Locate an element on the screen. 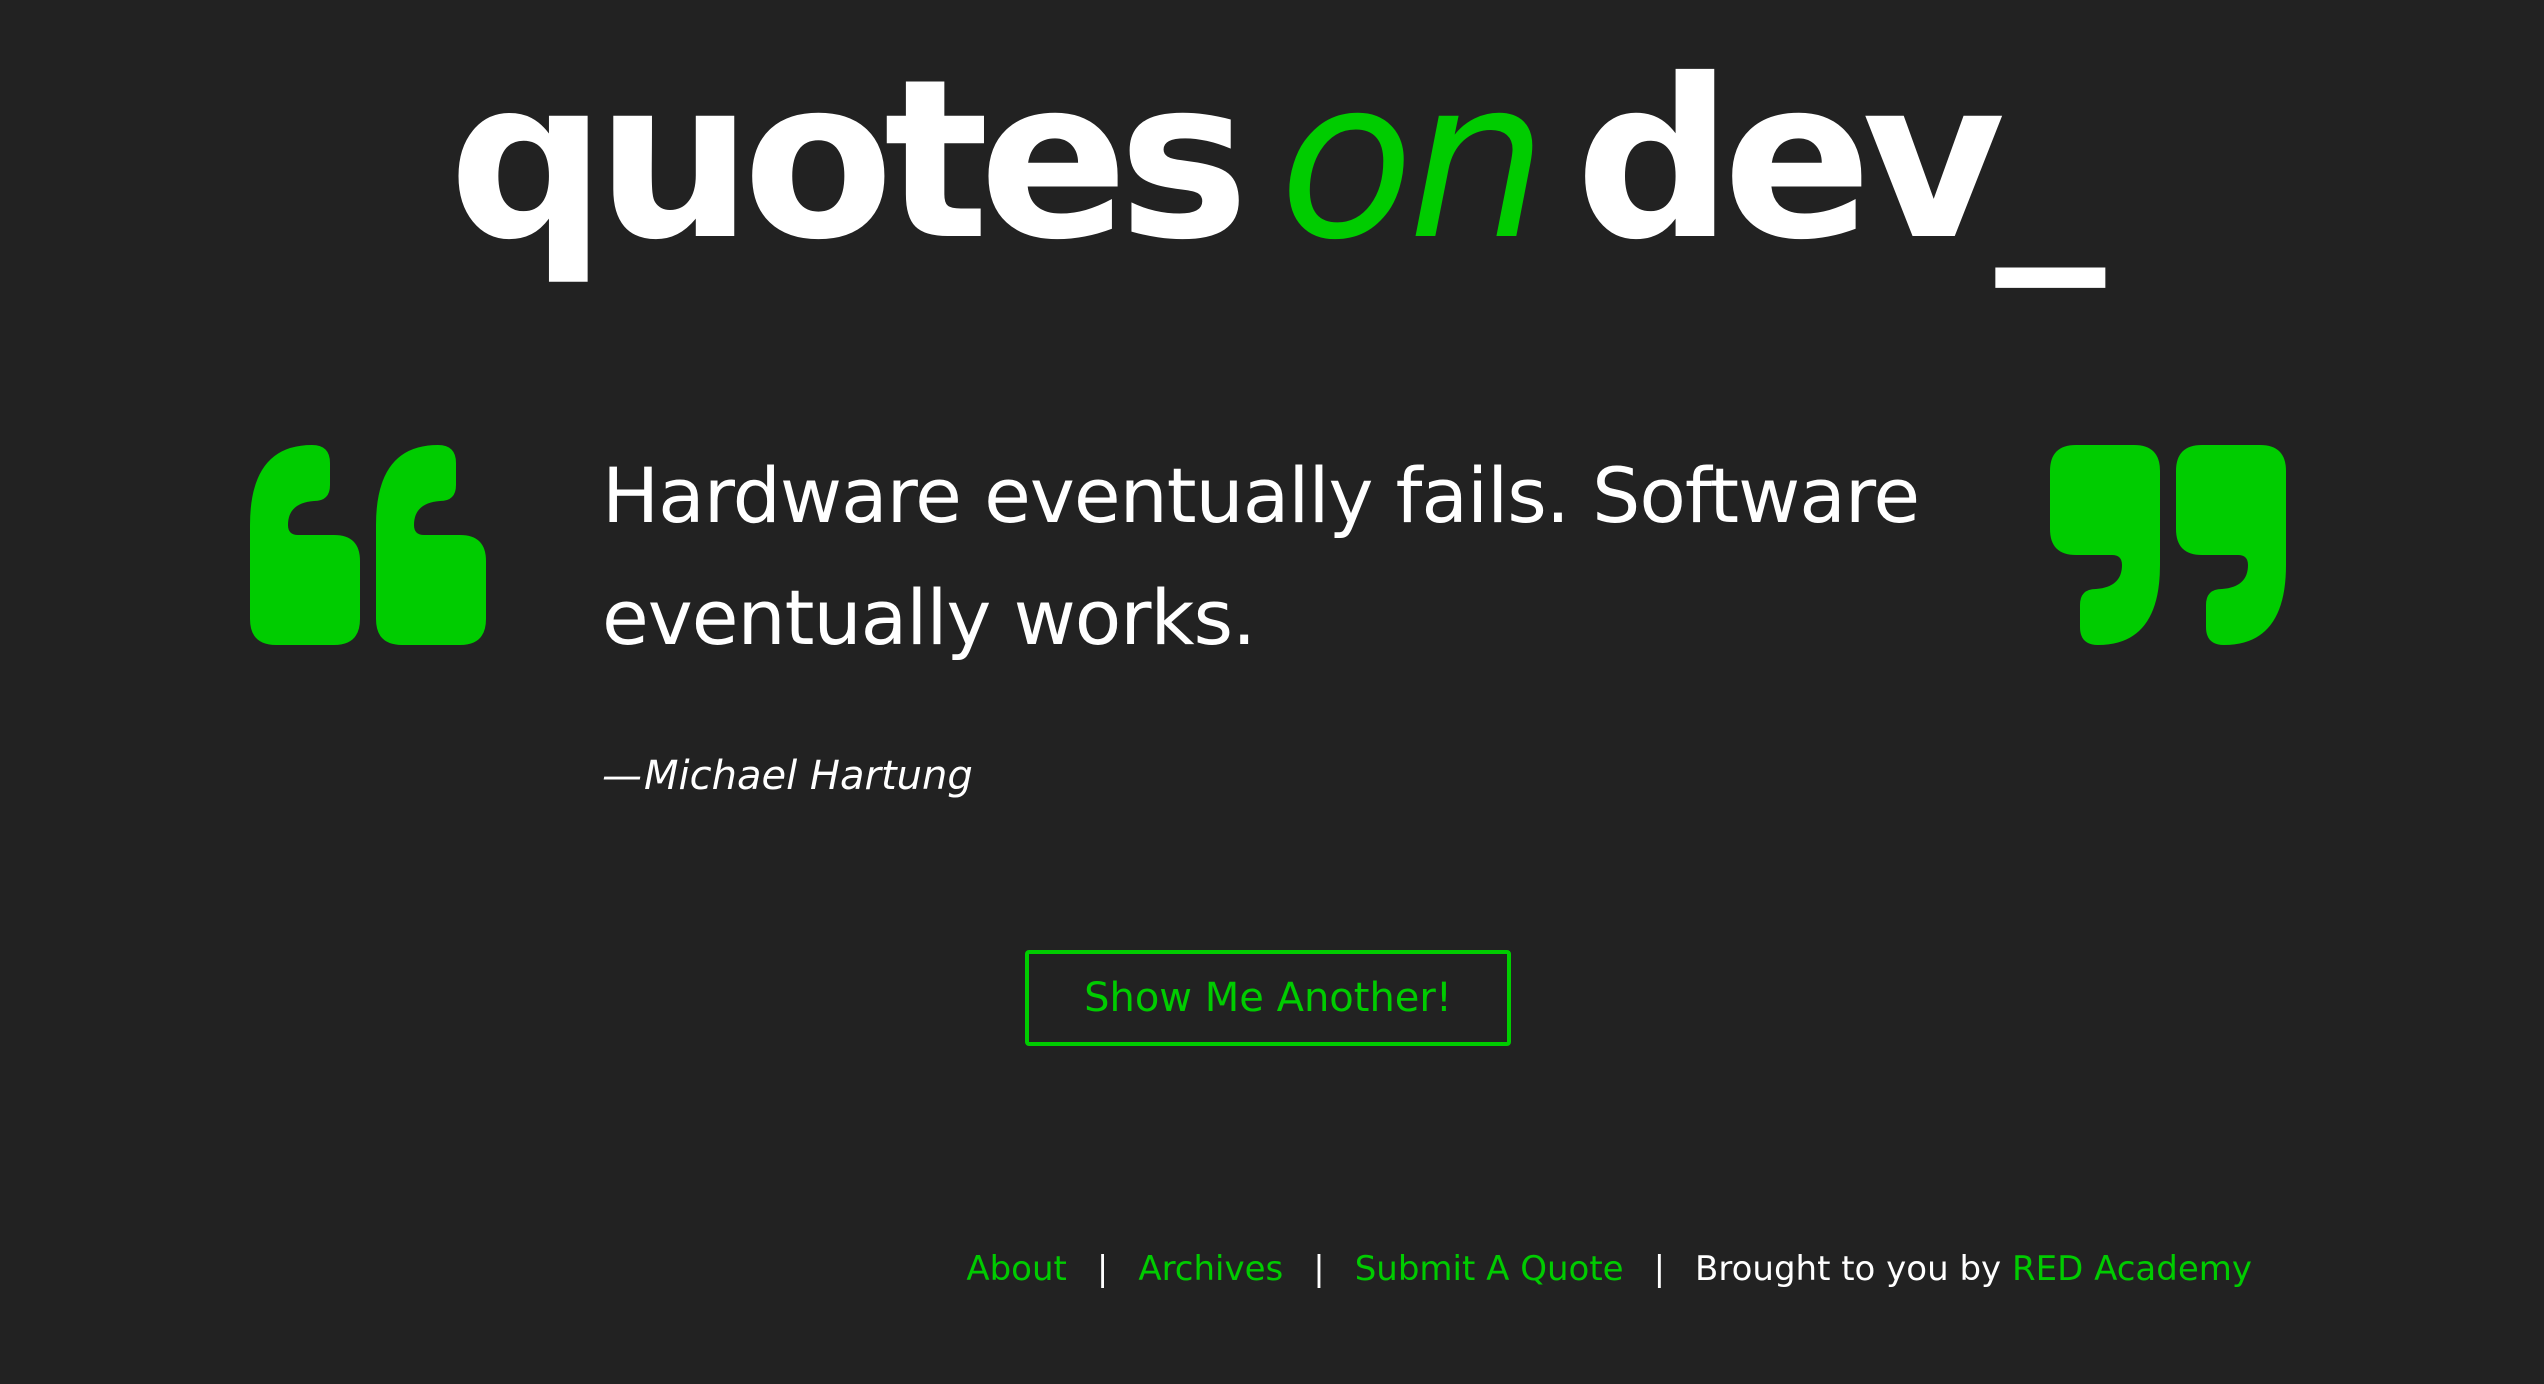 Image resolution: width=2544 pixels, height=1384 pixels. author-name: Michael Hartung is located at coordinates (808, 776).